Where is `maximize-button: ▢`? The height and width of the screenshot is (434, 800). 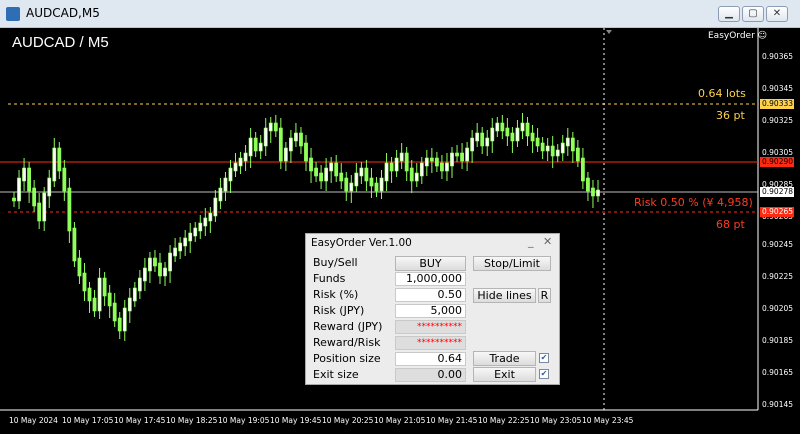
maximize-button: ▢ is located at coordinates (753, 14).